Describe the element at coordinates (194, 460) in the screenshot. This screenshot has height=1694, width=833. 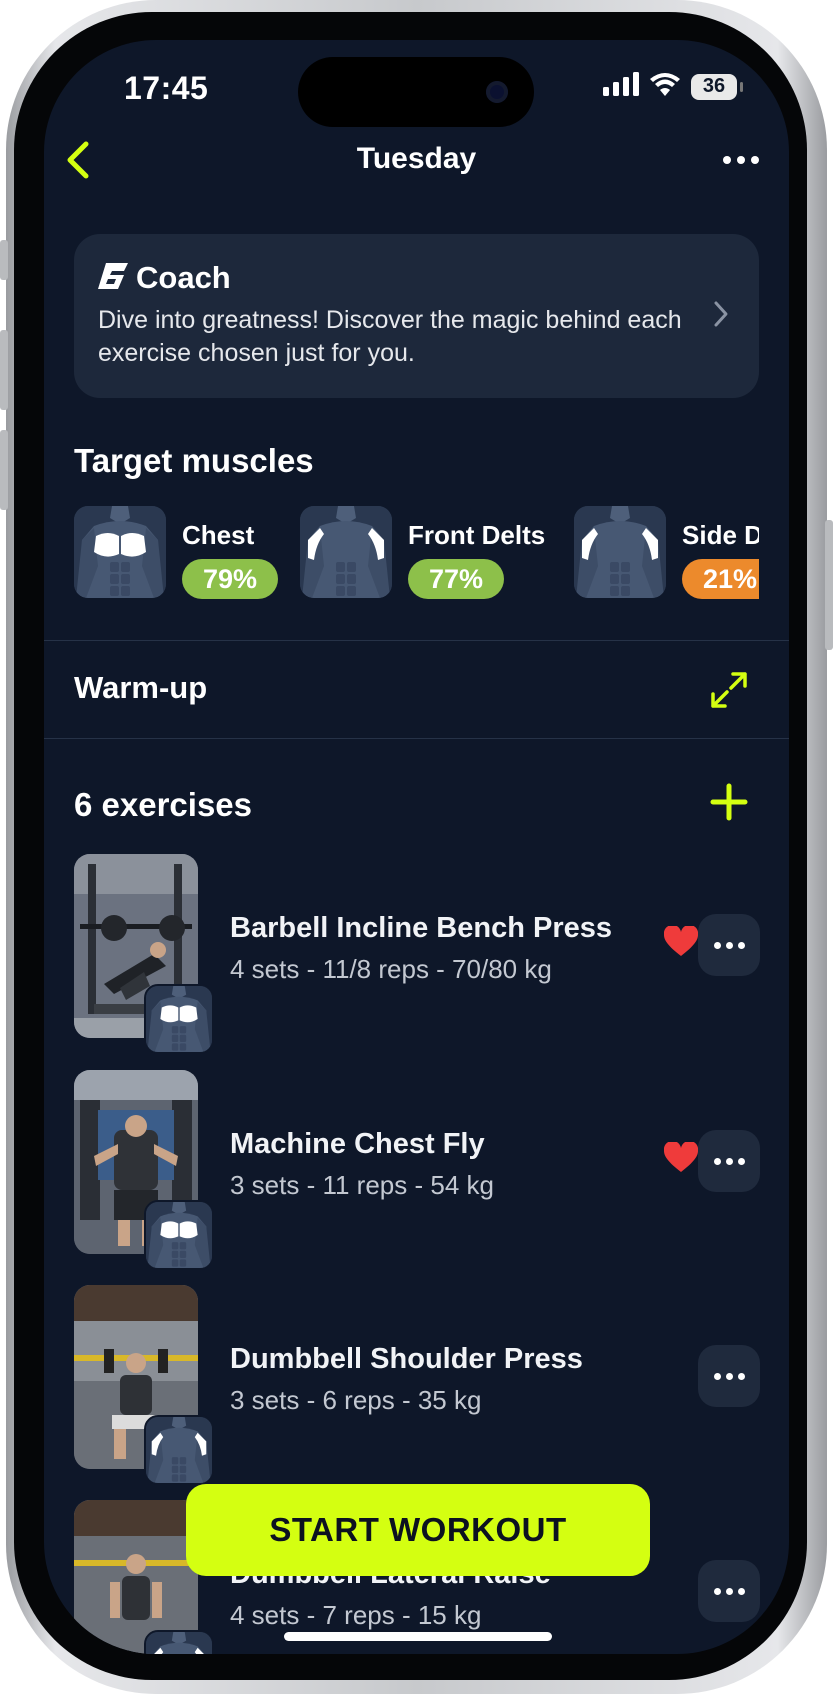
I see `target-muscles-title: Target muscles` at that location.